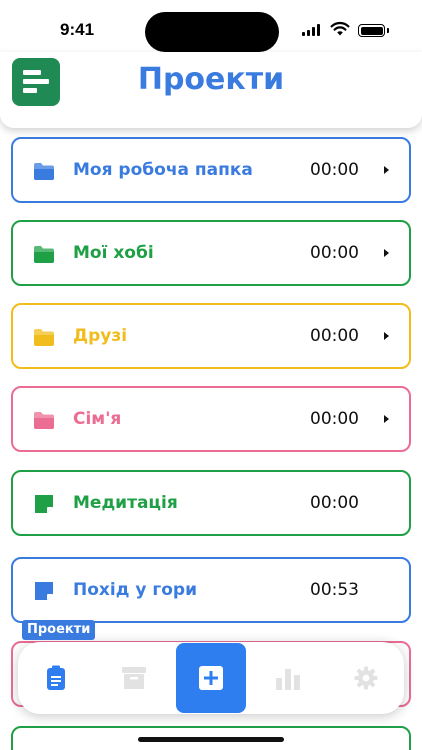 This screenshot has width=422, height=750. Describe the element at coordinates (100, 336) in the screenshot. I see `project-name: Друзі` at that location.